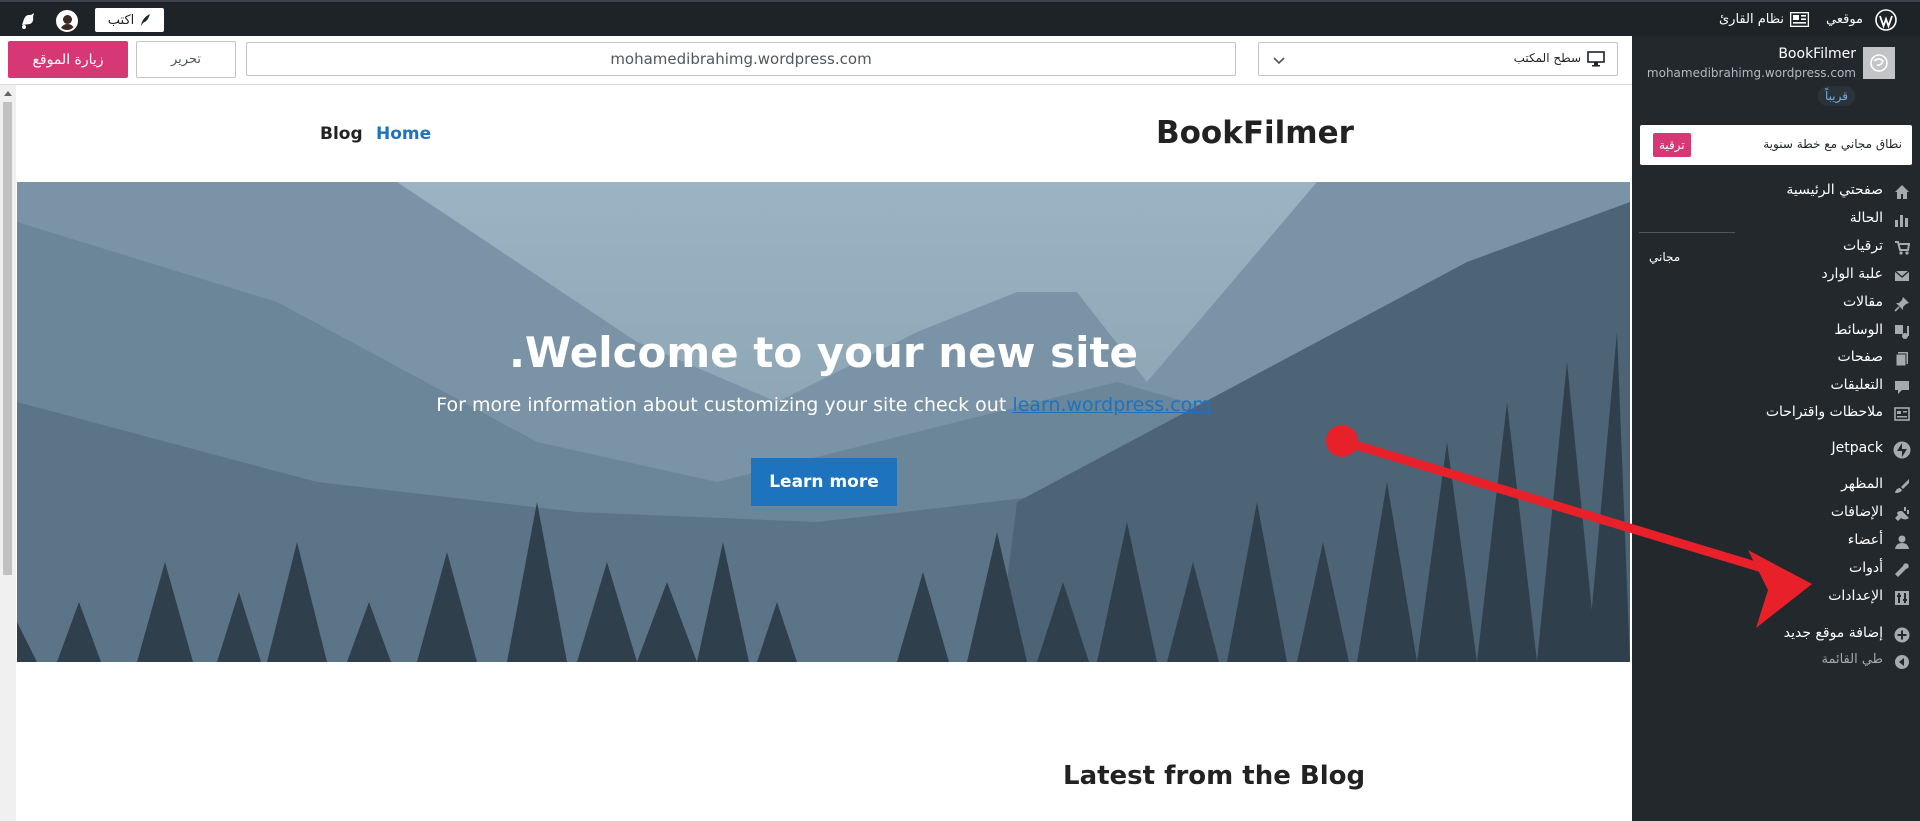 The image size is (1920, 821). Describe the element at coordinates (1855, 596) in the screenshot. I see `sidebar-item-label: الإعدادات` at that location.